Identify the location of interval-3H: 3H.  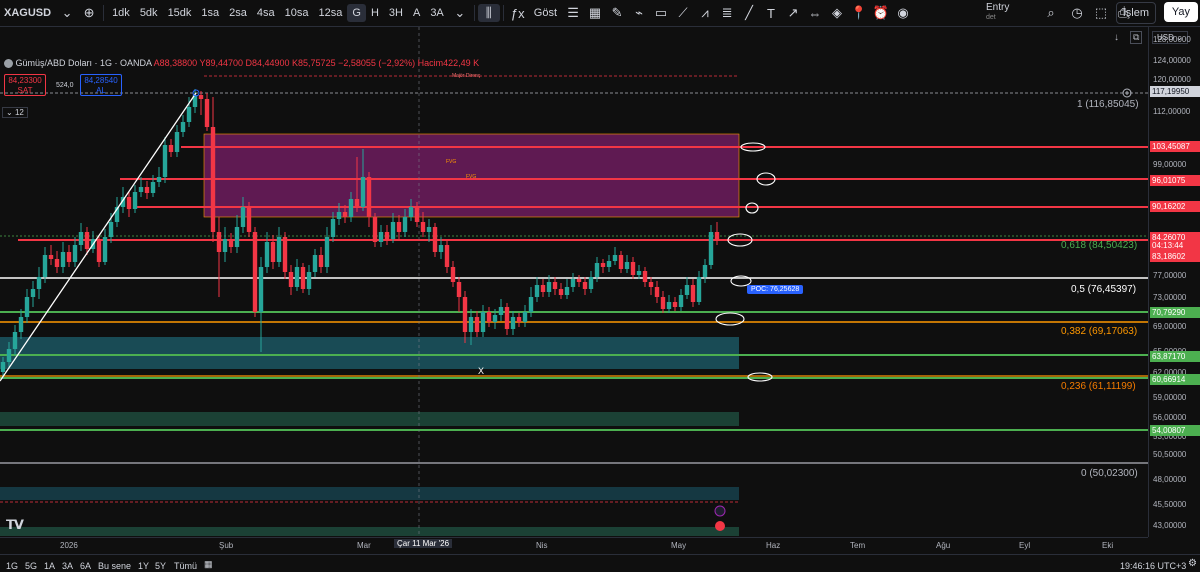
(396, 13).